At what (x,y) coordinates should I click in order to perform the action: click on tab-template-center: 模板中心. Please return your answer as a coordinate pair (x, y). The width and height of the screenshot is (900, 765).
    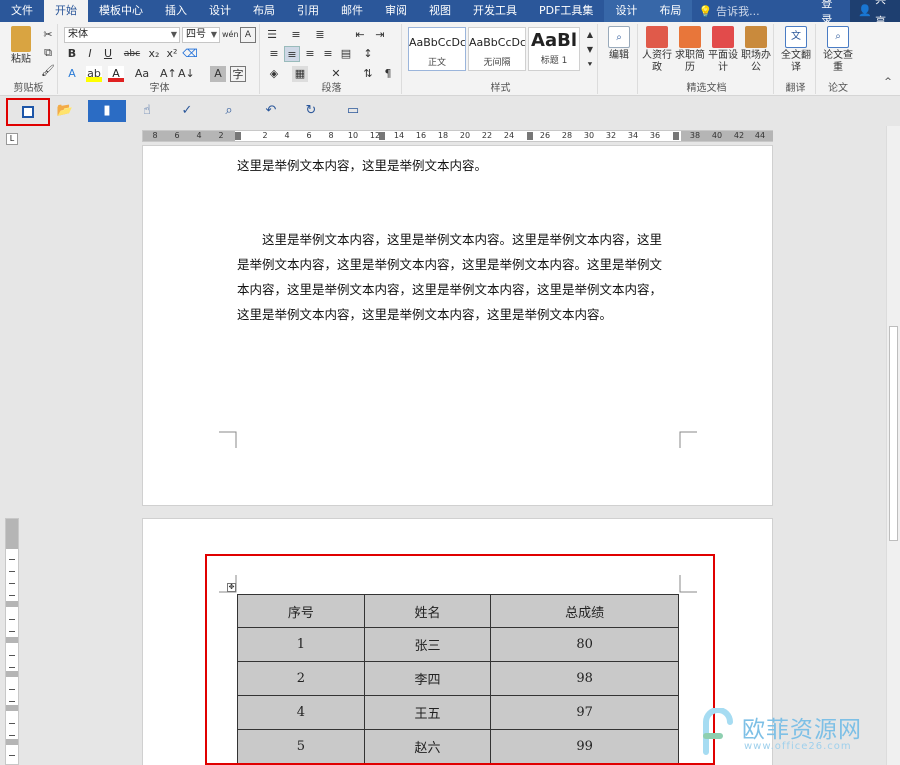
    Looking at the image, I should click on (121, 11).